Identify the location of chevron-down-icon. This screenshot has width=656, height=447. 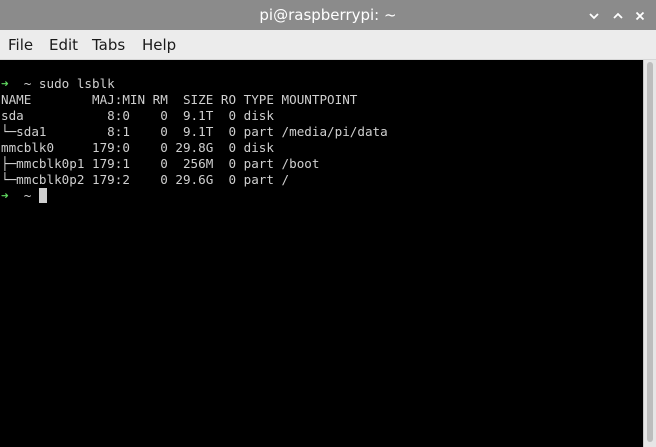
(594, 14).